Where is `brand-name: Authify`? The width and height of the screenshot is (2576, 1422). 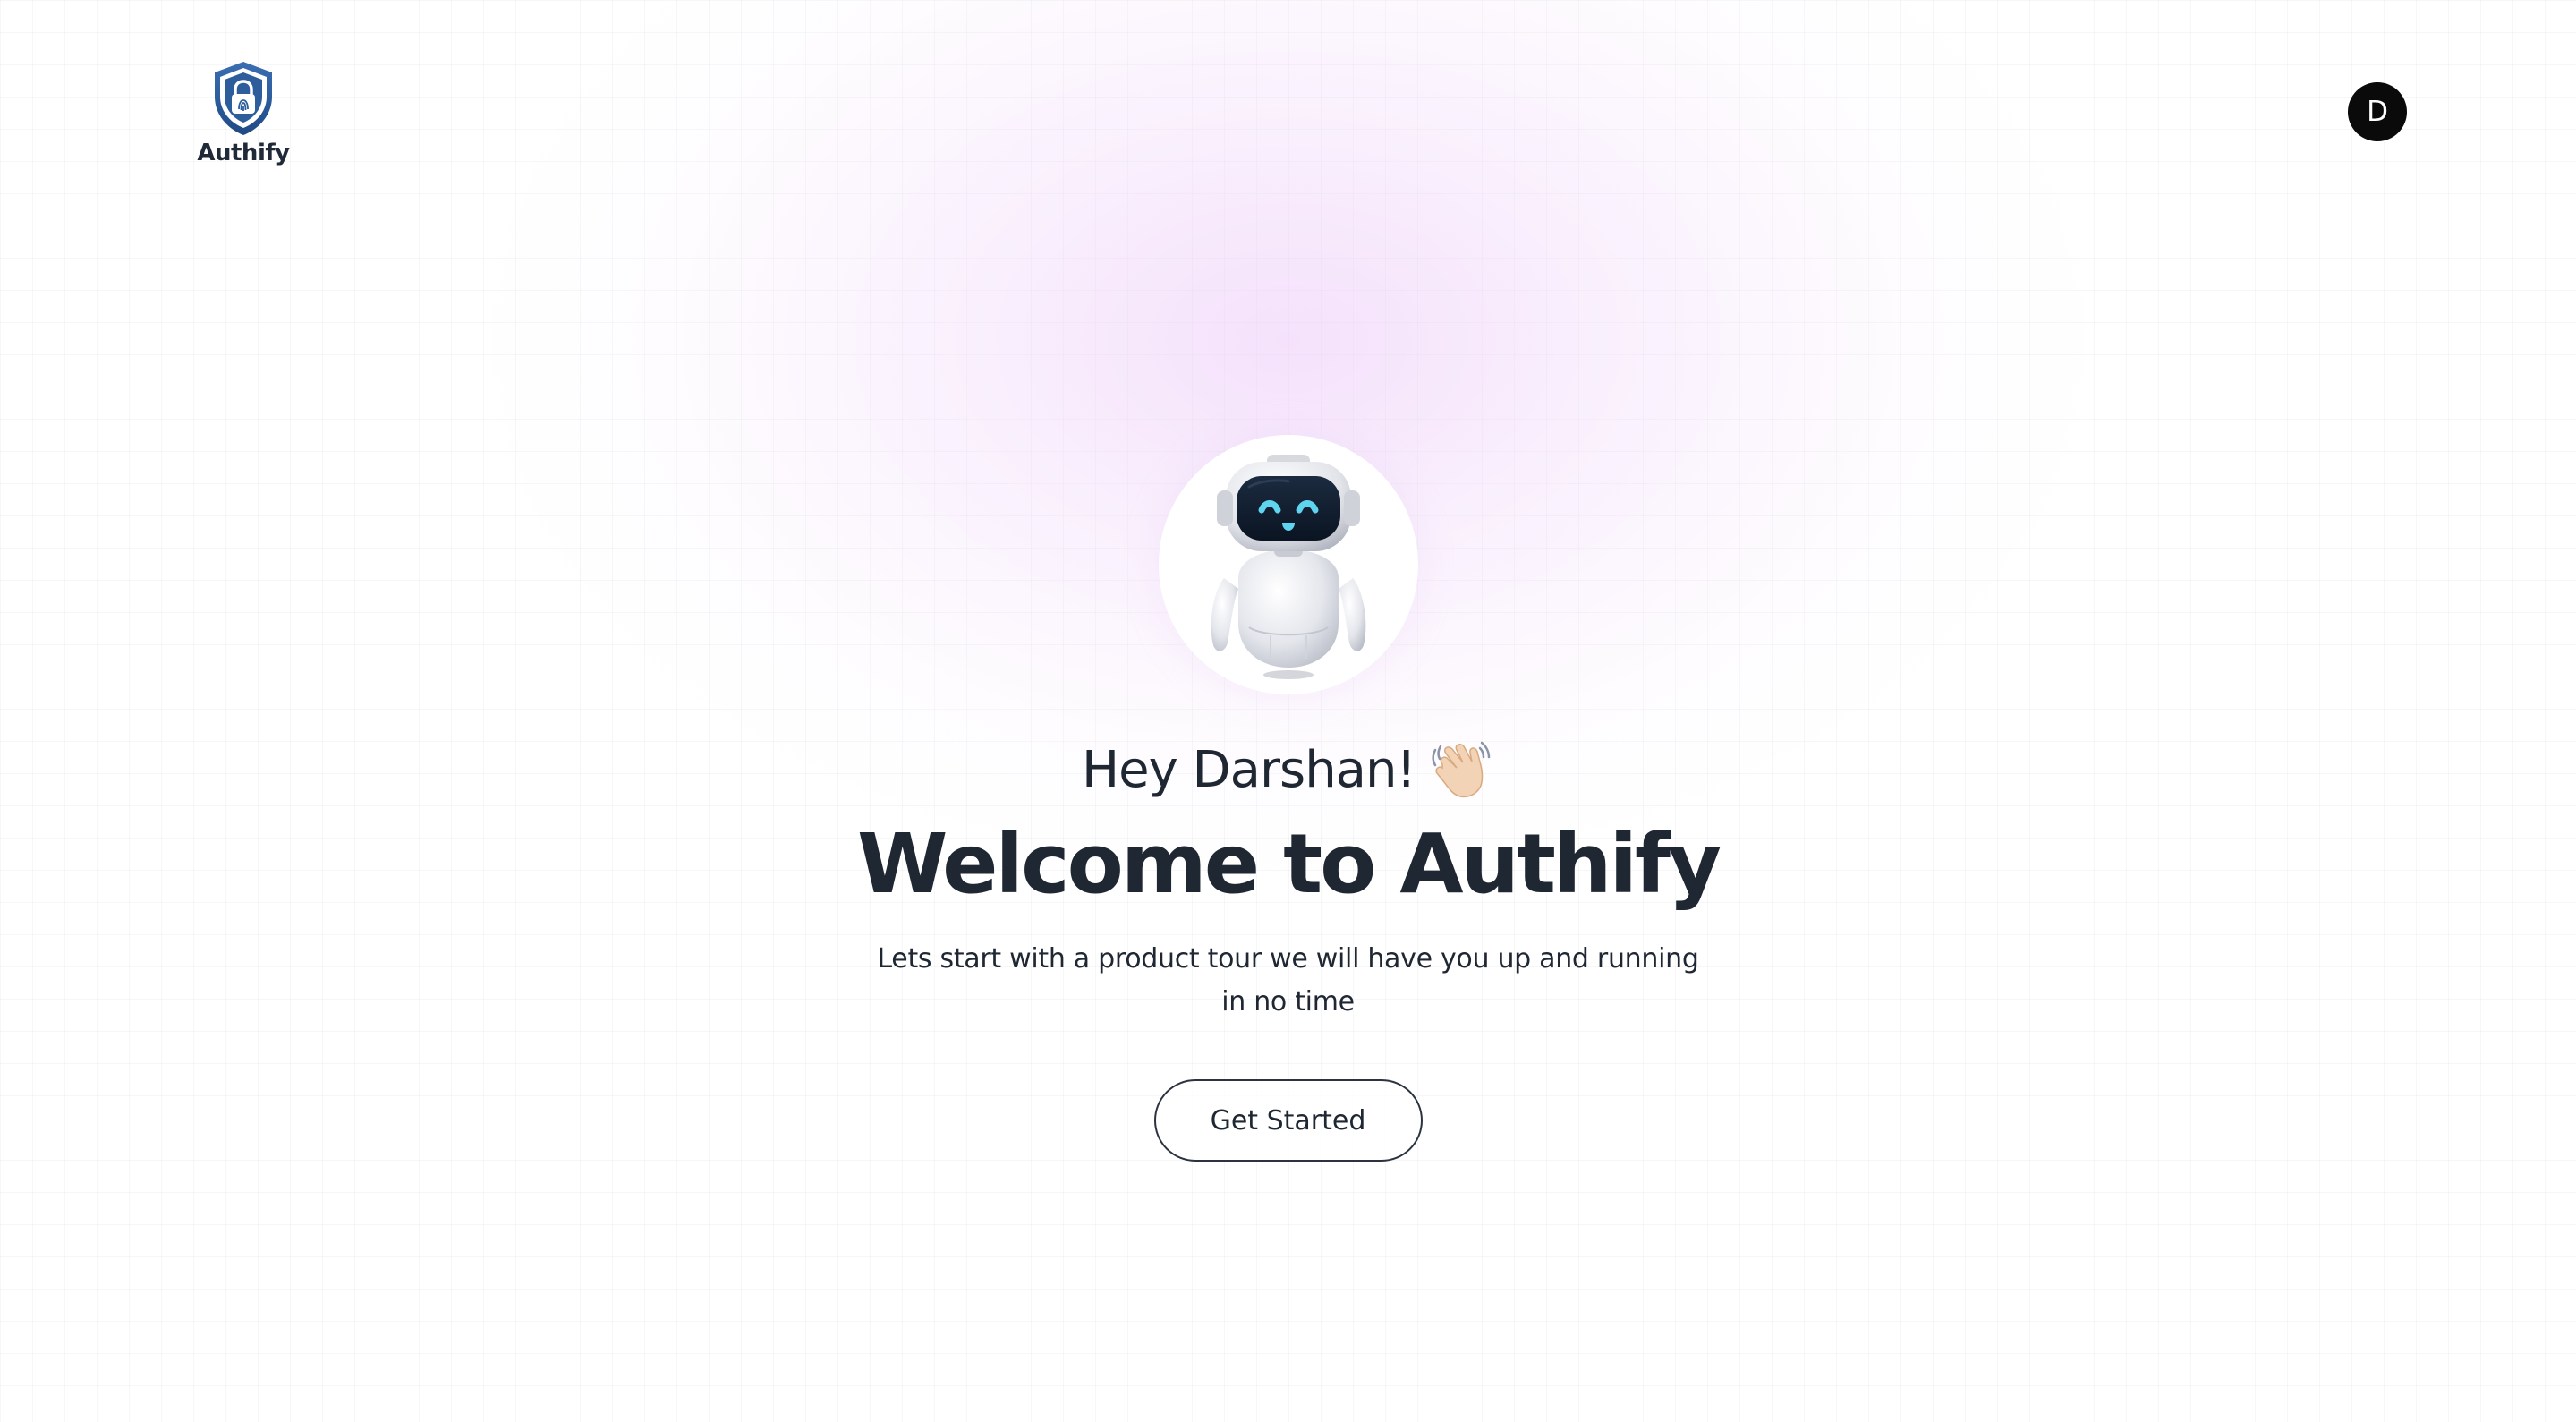 brand-name: Authify is located at coordinates (243, 153).